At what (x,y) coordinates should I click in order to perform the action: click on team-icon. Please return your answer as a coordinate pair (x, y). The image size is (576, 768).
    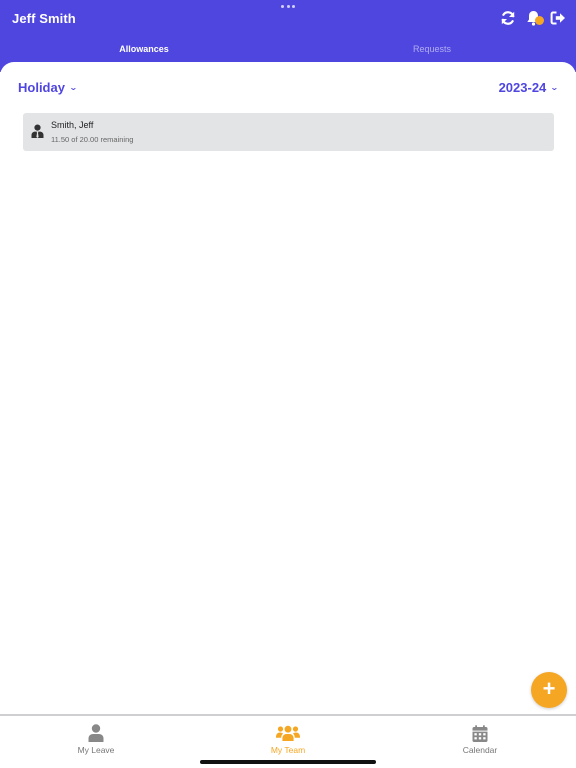
    Looking at the image, I should click on (288, 733).